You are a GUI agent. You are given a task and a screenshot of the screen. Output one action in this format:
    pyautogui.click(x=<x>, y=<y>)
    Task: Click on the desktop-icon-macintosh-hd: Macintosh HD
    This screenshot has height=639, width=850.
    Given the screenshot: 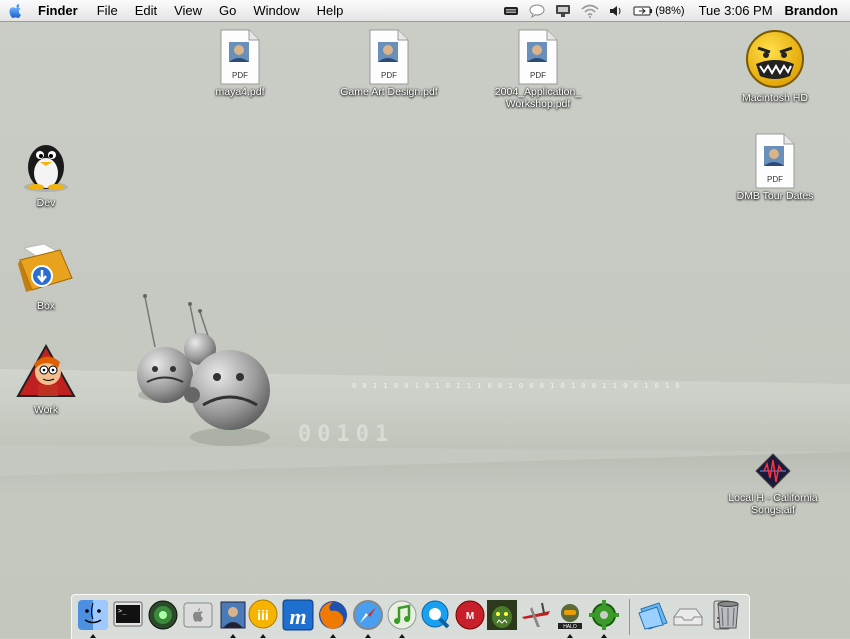 What is the action you would take?
    pyautogui.click(x=775, y=66)
    